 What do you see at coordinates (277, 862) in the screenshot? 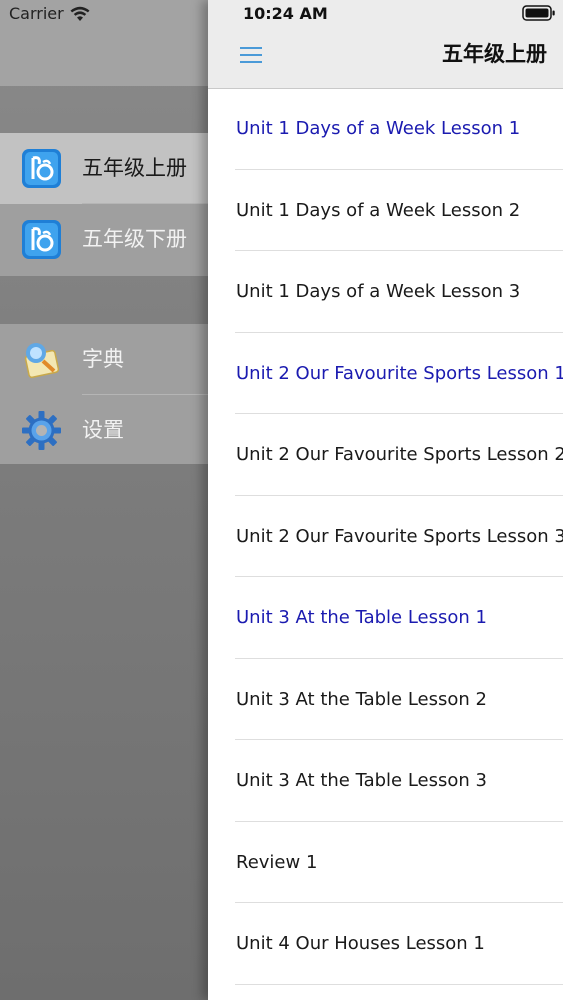
I see `lesson-label: Review 1` at bounding box center [277, 862].